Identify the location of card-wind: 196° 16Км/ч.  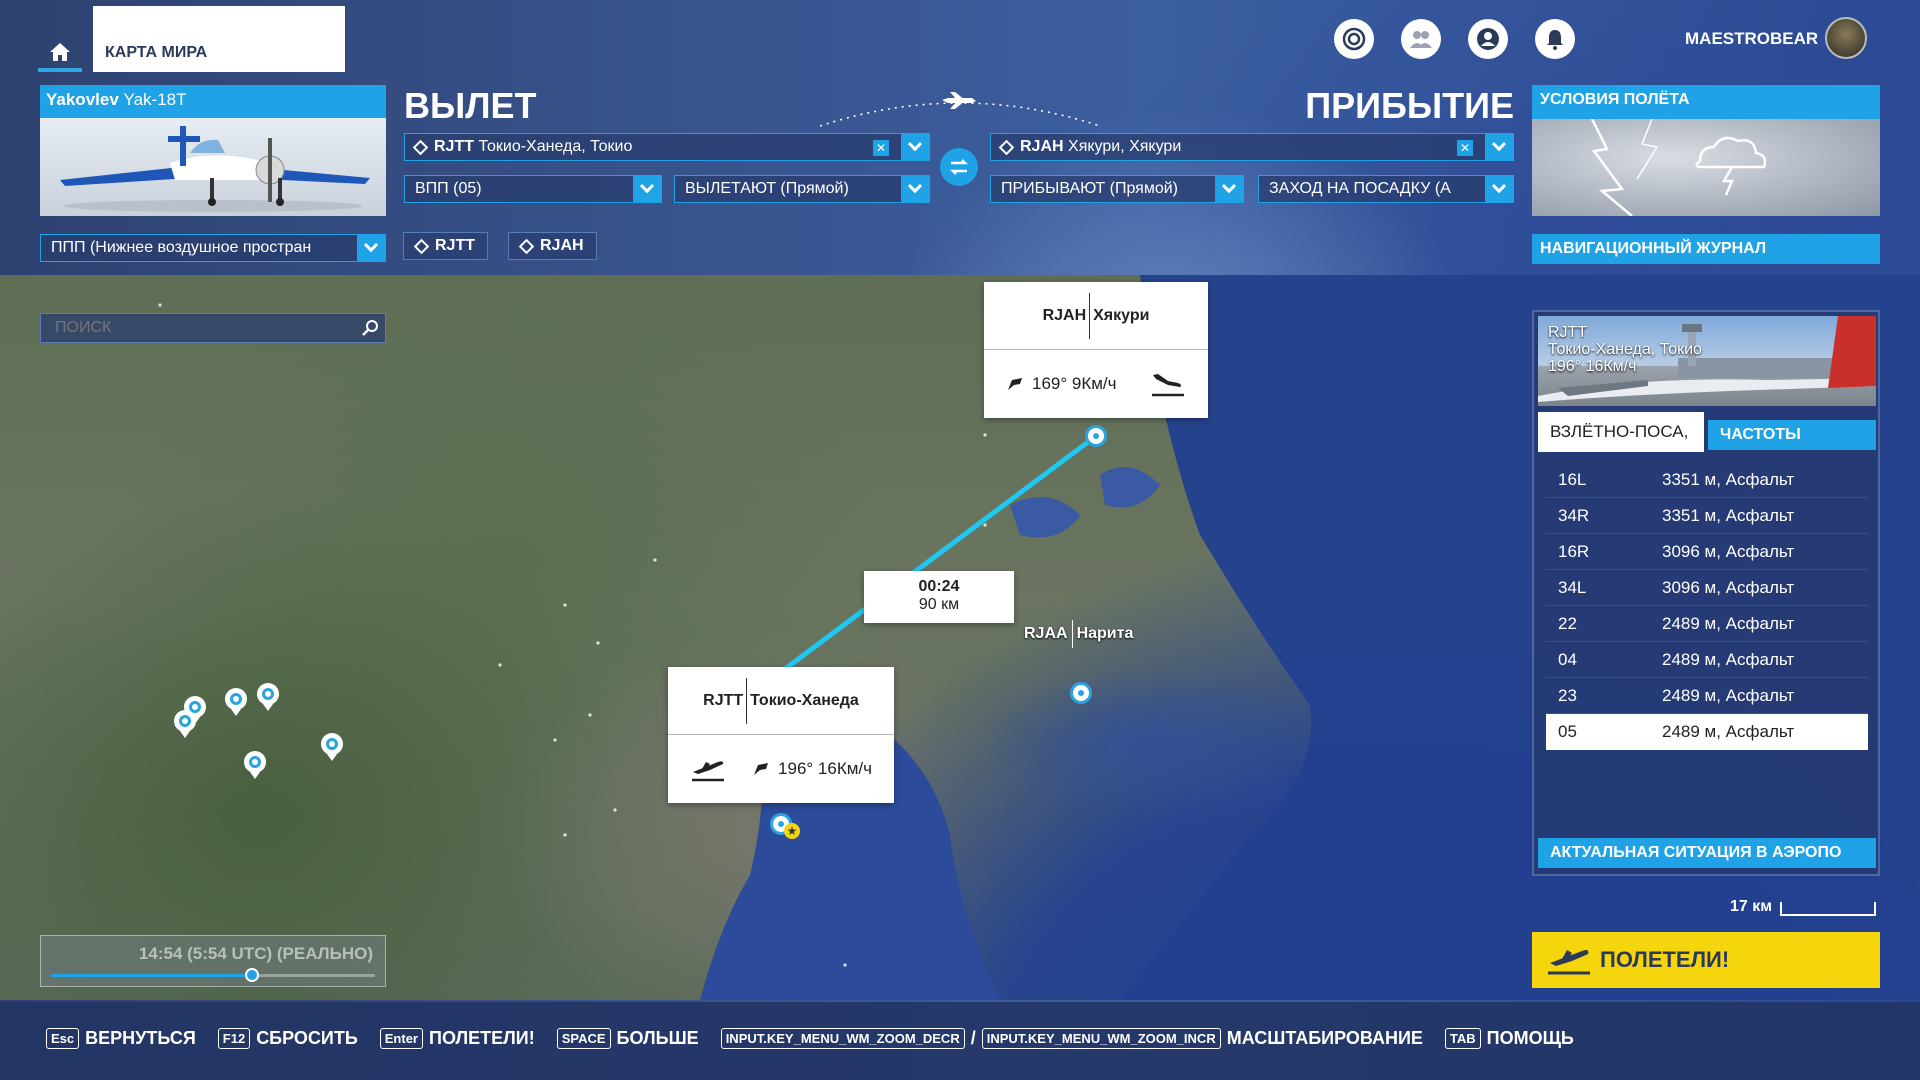
(825, 768).